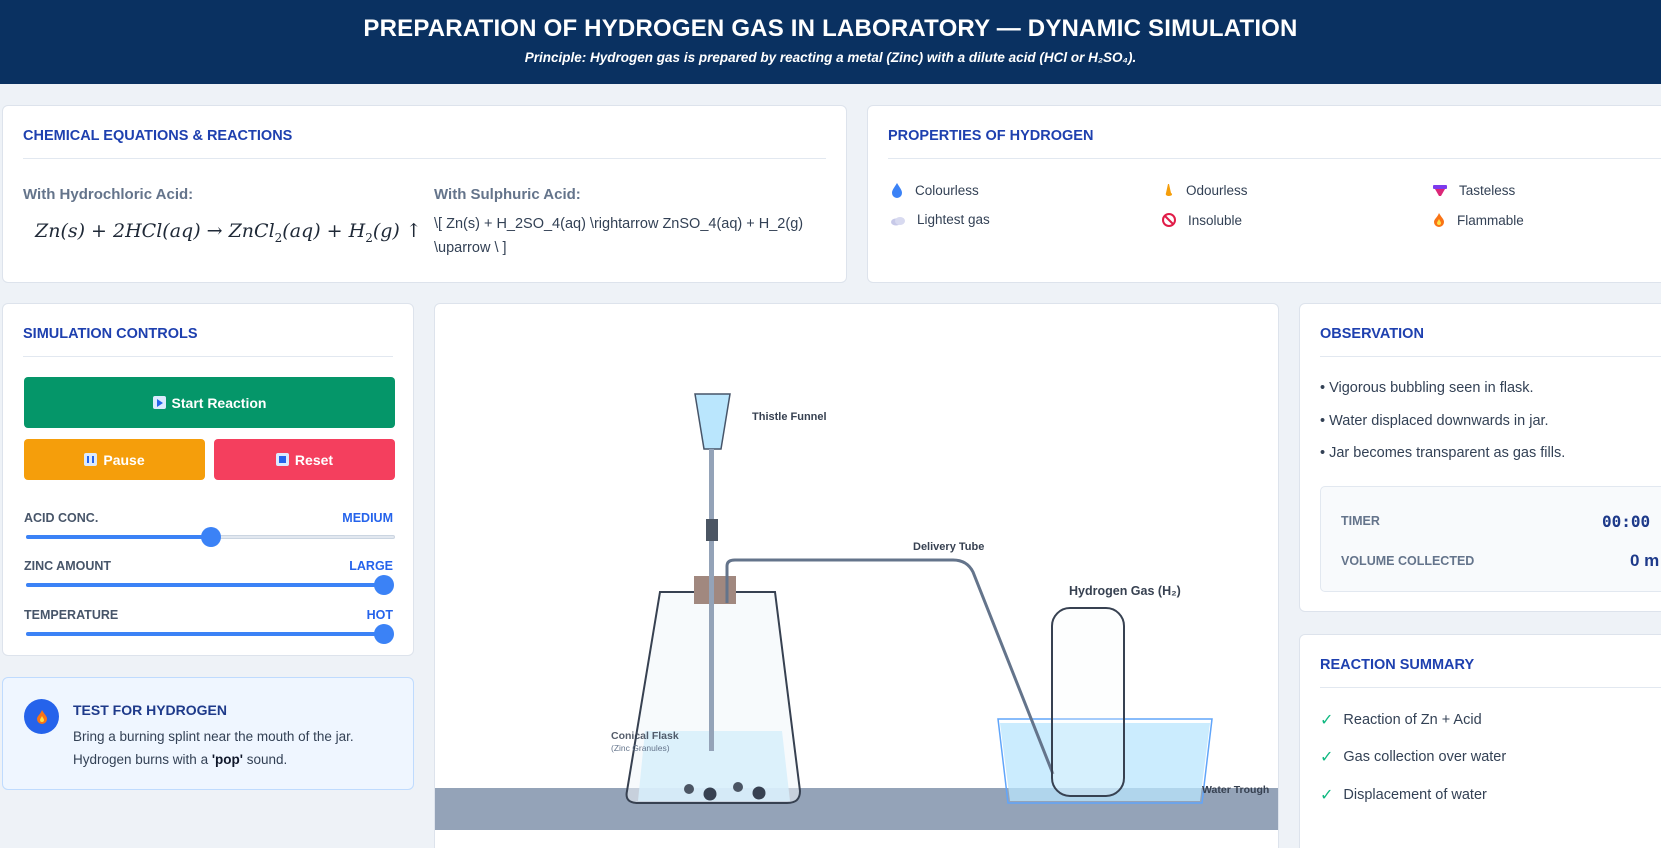 This screenshot has width=1661, height=848. I want to click on acid-conc-slider, so click(210, 537).